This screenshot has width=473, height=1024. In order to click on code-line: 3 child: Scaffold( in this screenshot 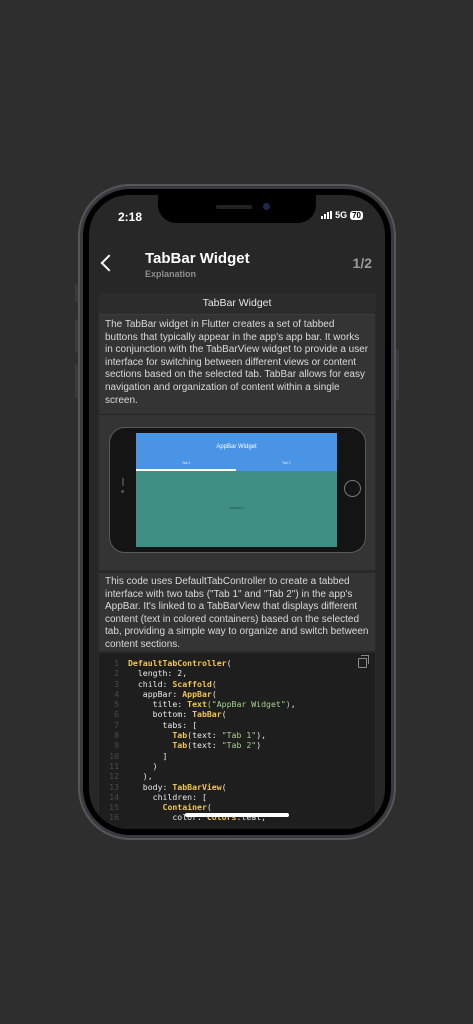, I will do `click(197, 684)`.